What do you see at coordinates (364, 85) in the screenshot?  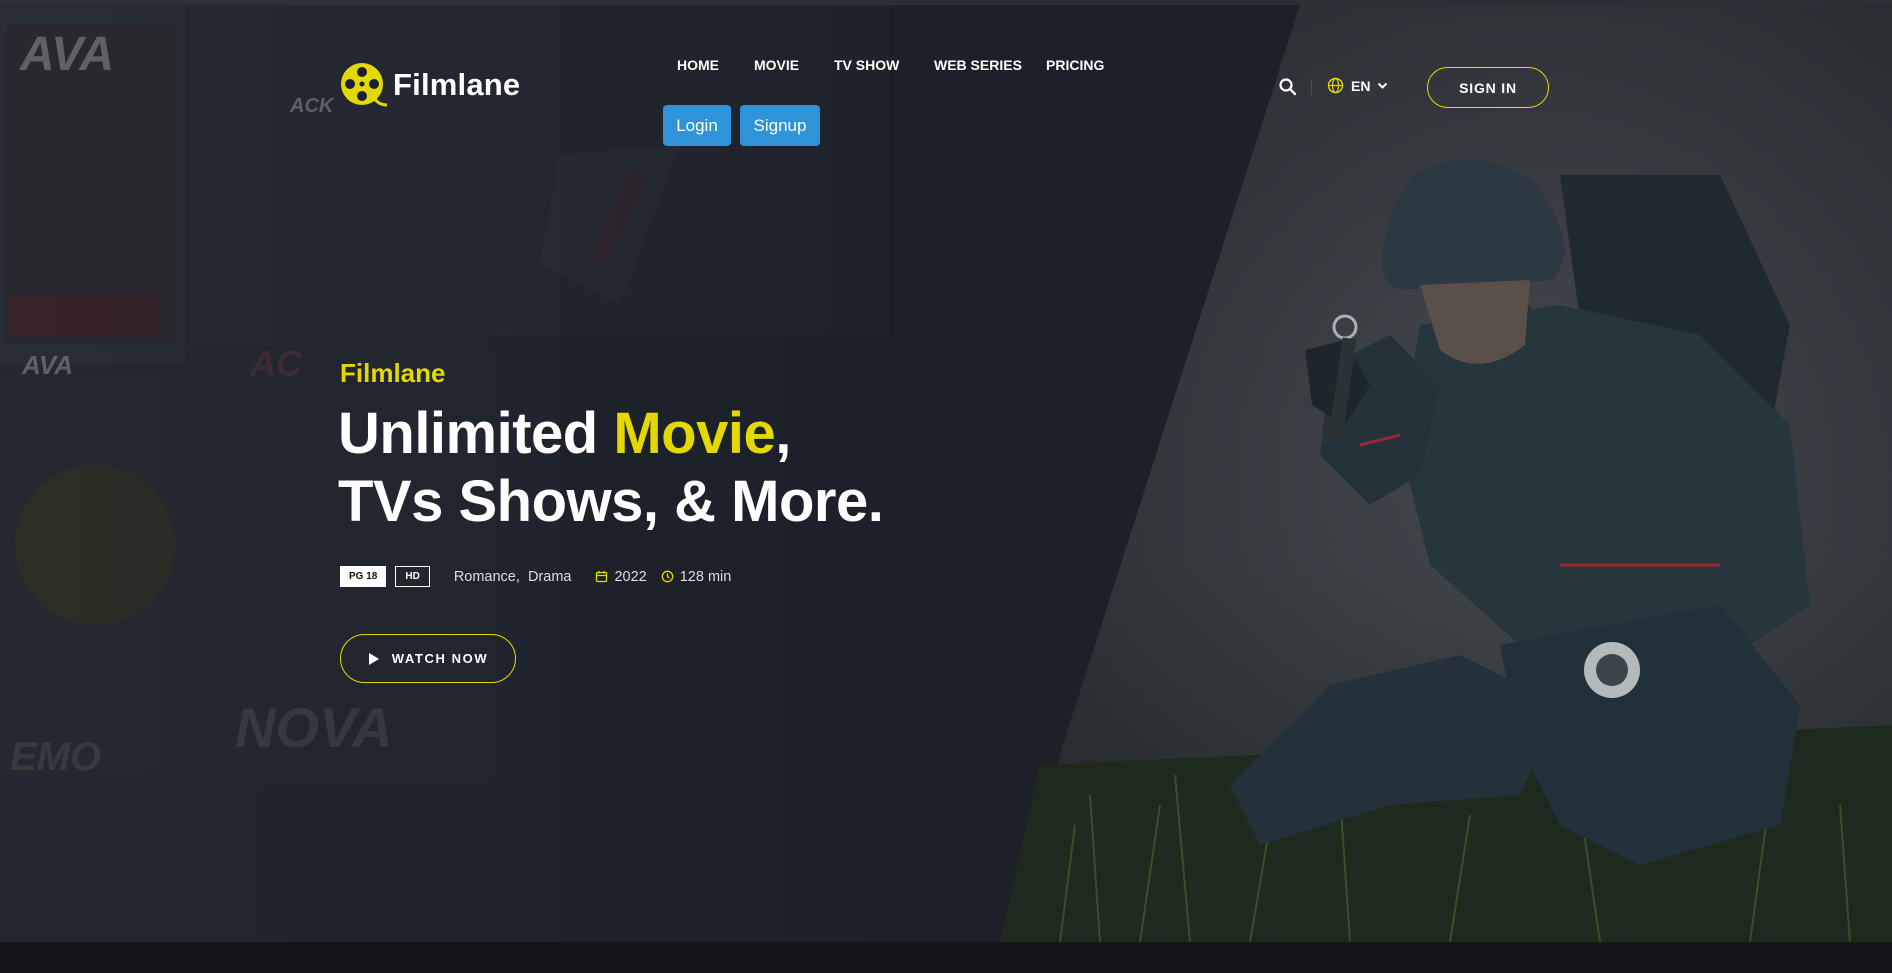 I see `film-reel-icon` at bounding box center [364, 85].